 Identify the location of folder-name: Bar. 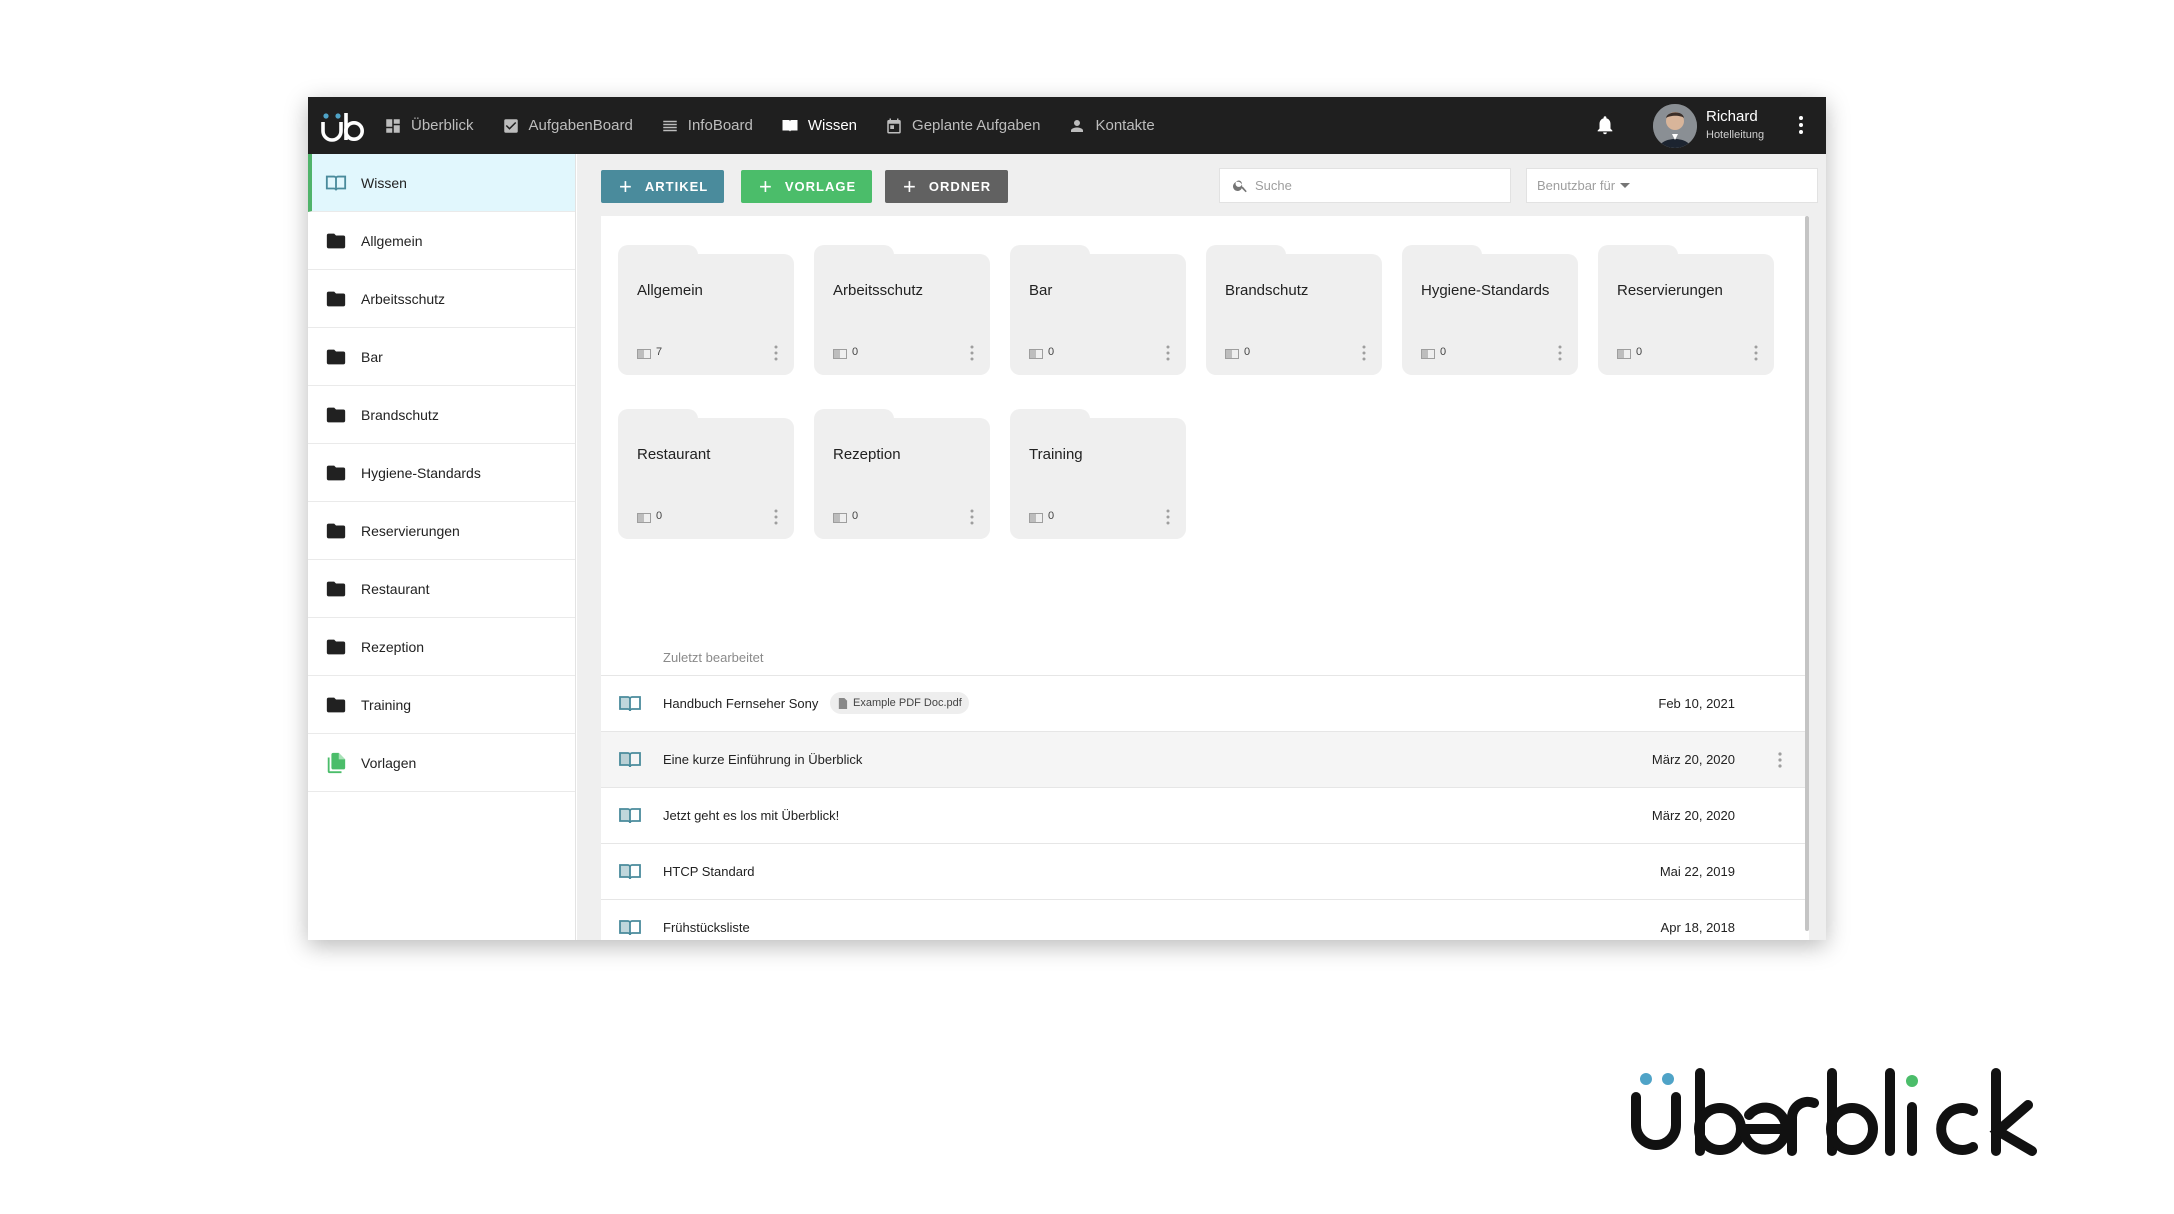
(1041, 290).